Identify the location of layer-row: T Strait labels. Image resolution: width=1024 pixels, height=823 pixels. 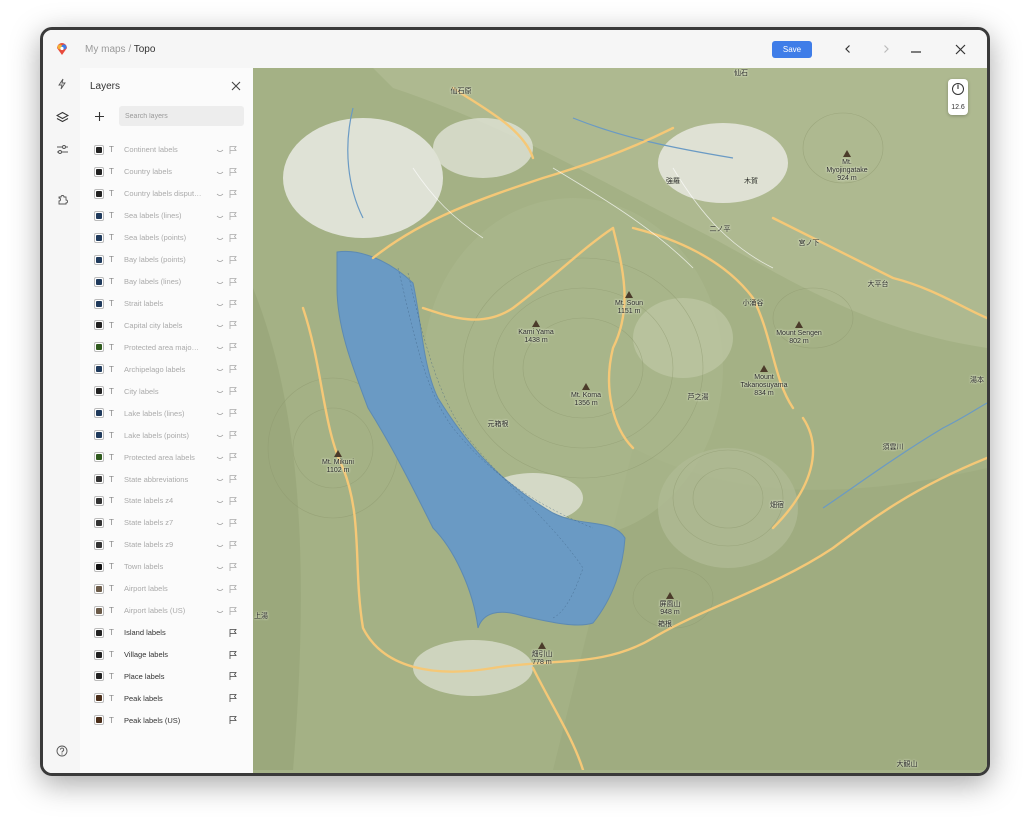
(166, 304).